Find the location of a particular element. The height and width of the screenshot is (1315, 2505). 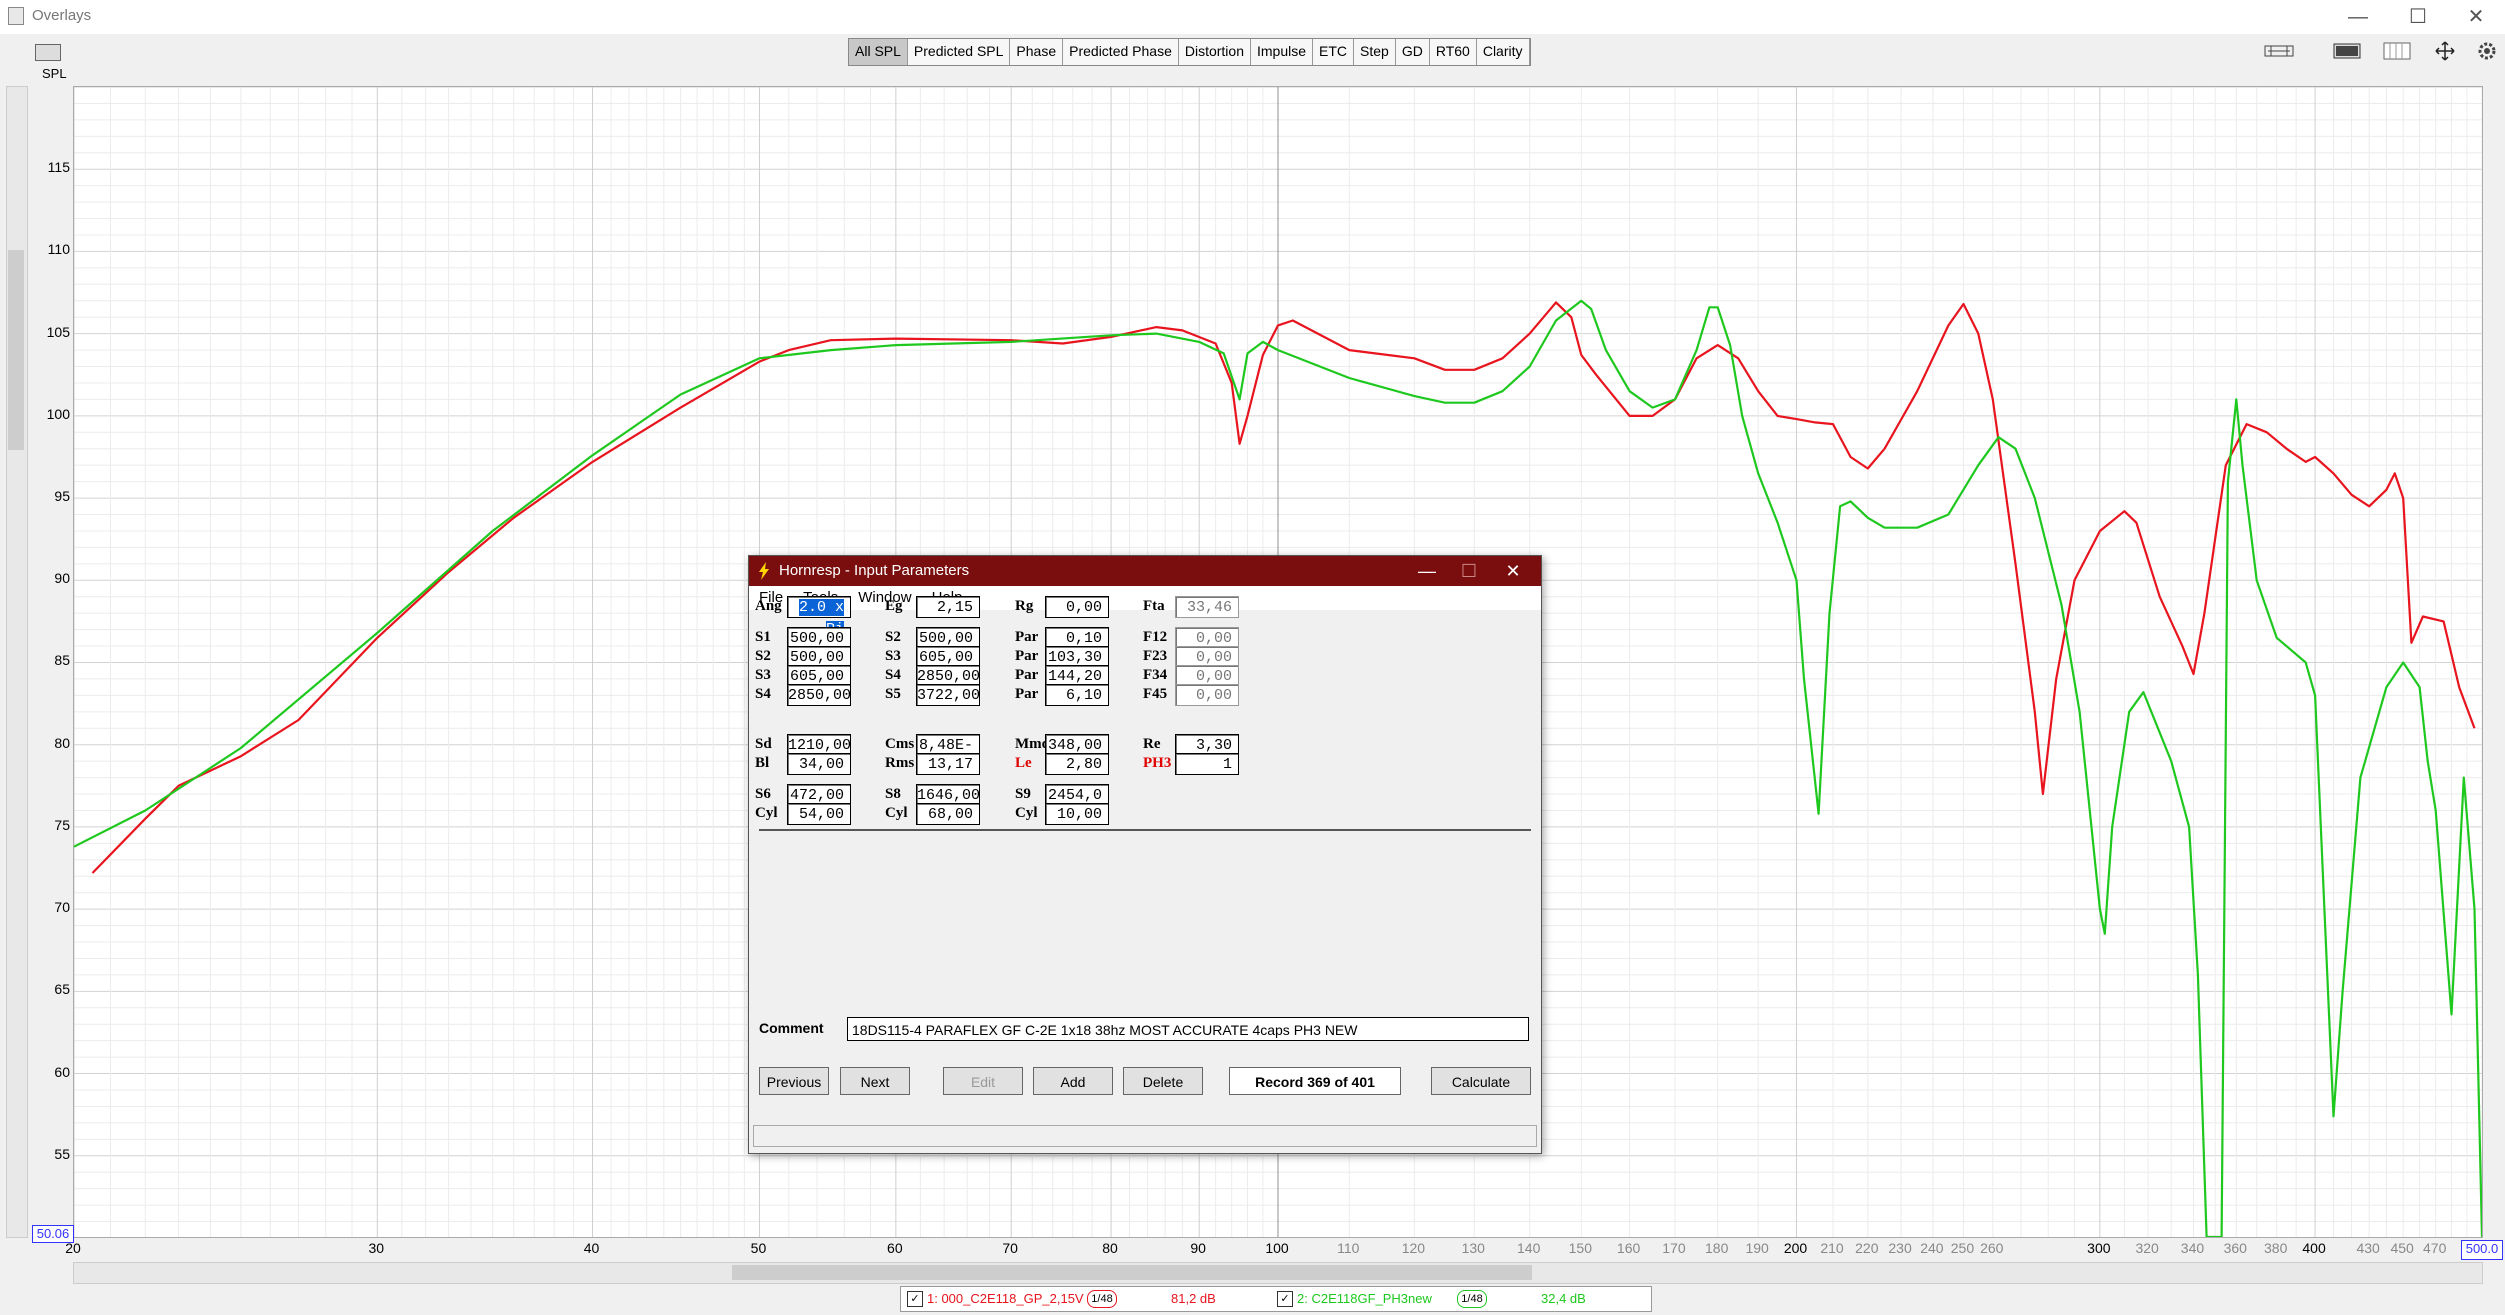

x-minor-tick-label: 190 is located at coordinates (1757, 1248).